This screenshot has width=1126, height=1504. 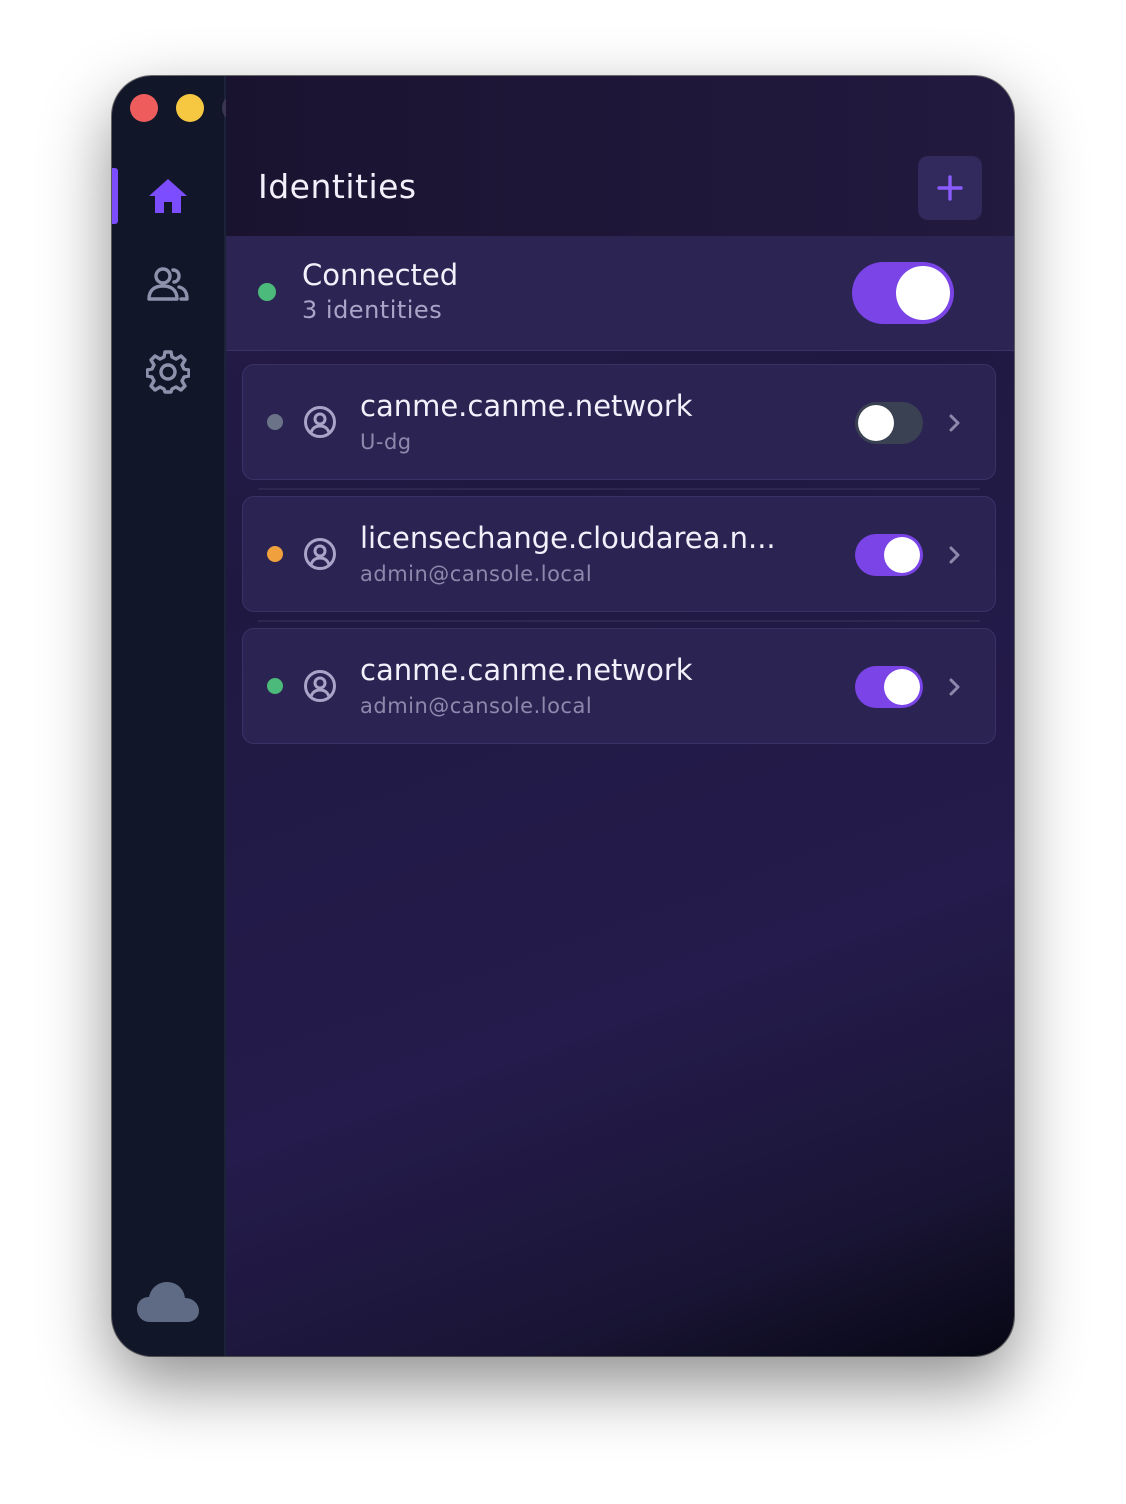 I want to click on add-identity-button, so click(x=950, y=188).